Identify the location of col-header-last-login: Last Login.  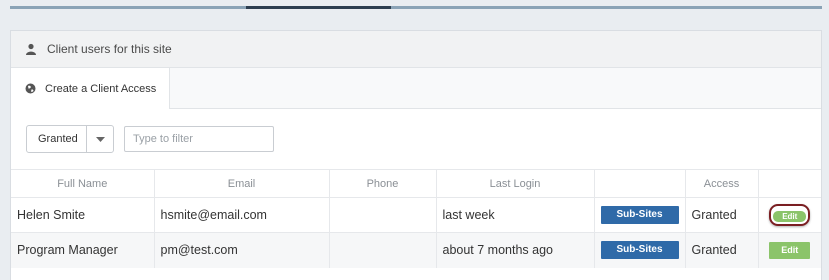
(515, 183).